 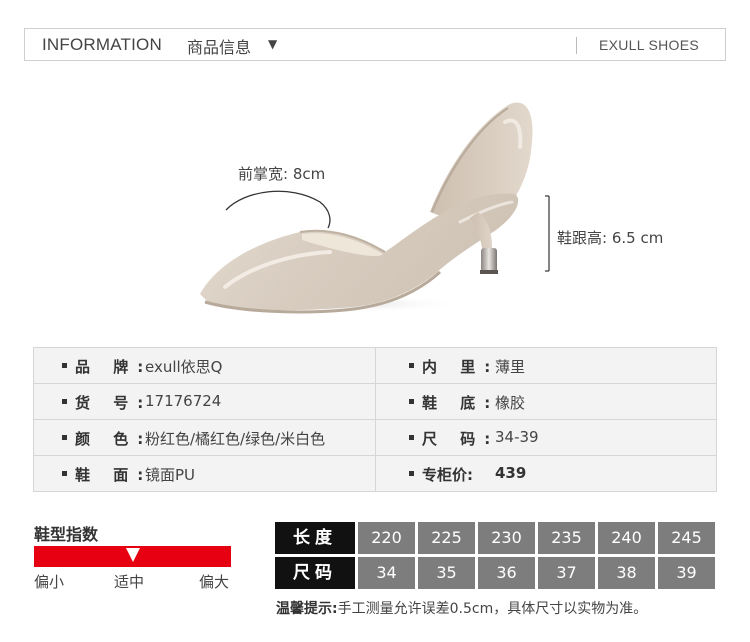 What do you see at coordinates (447, 475) in the screenshot?
I see `info-label: 专柜价:` at bounding box center [447, 475].